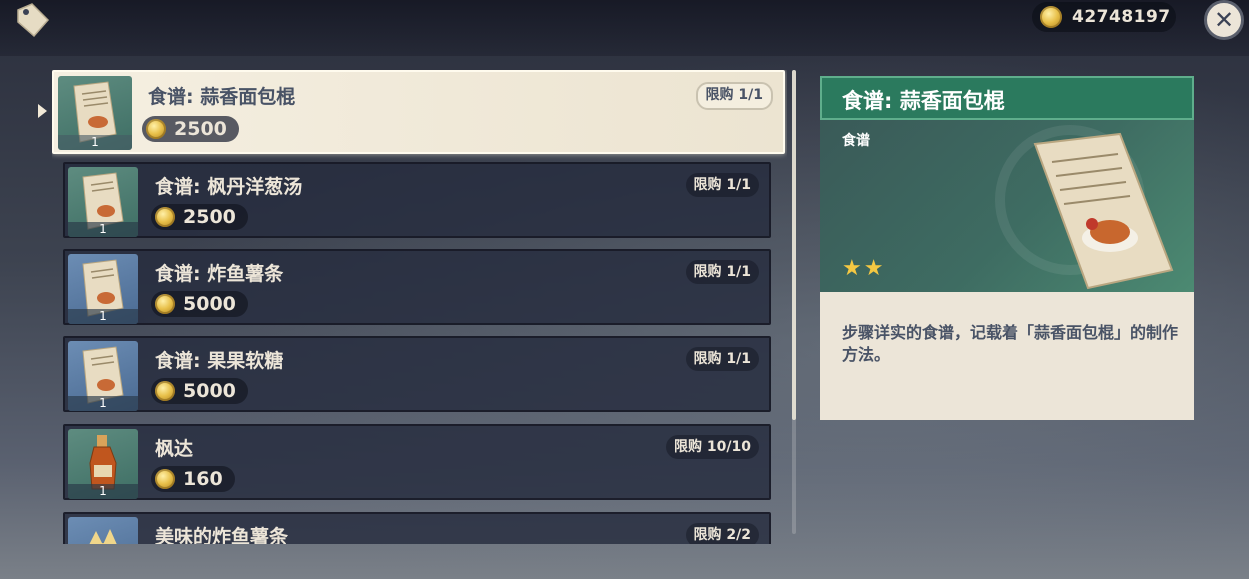  Describe the element at coordinates (219, 274) in the screenshot. I see `item-name: 食谱: 炸鱼薯条` at that location.